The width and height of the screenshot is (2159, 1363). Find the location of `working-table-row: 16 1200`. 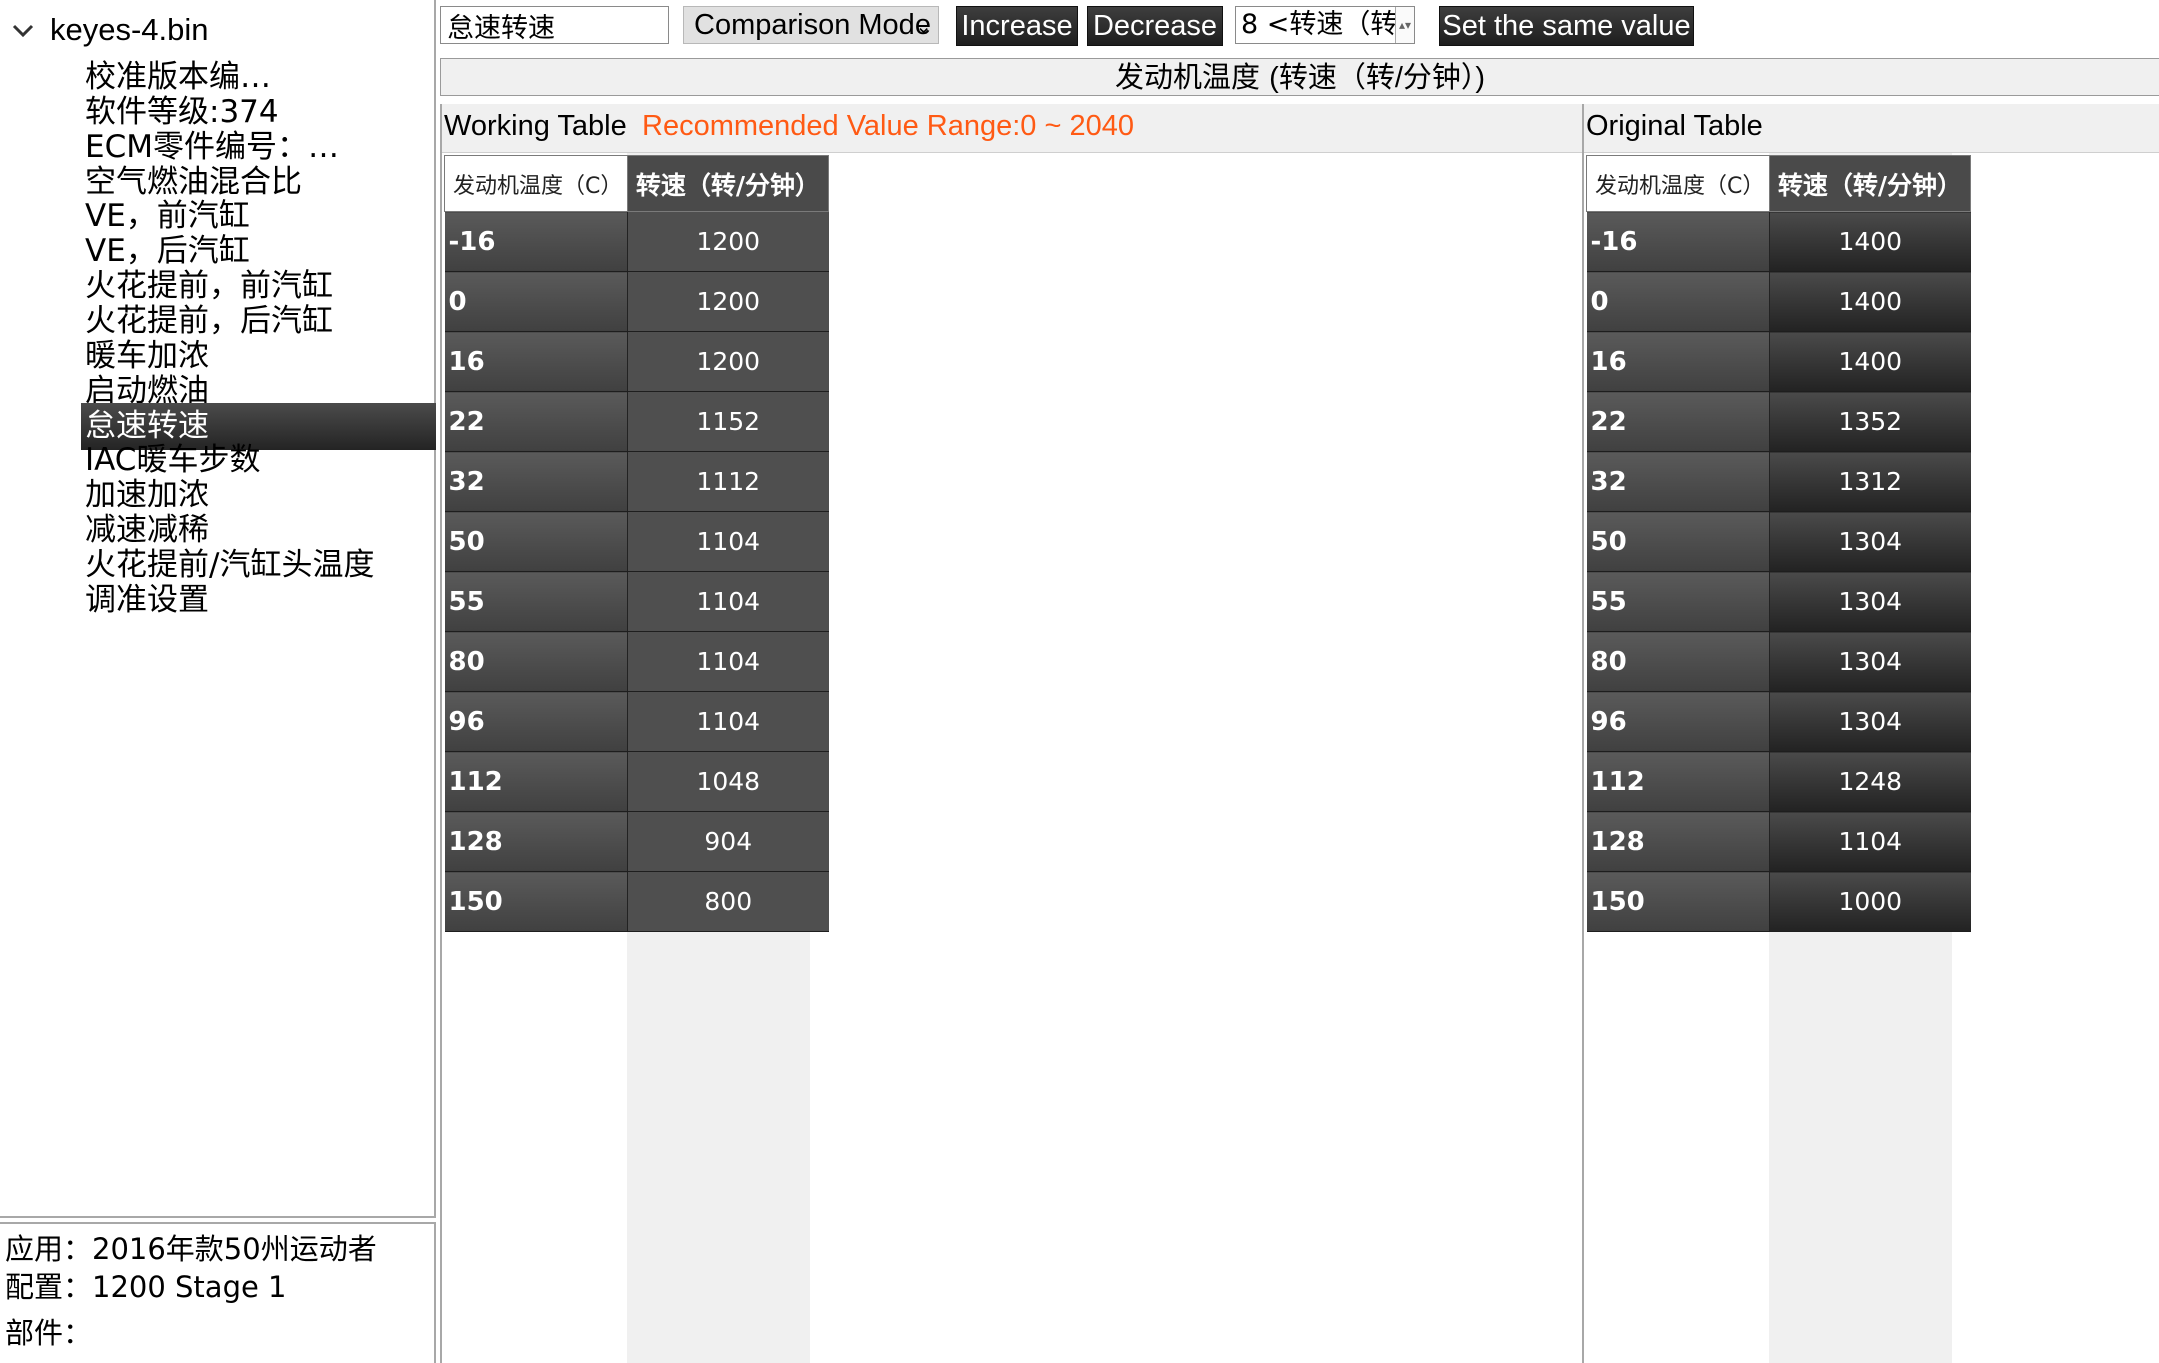

working-table-row: 16 1200 is located at coordinates (636, 361).